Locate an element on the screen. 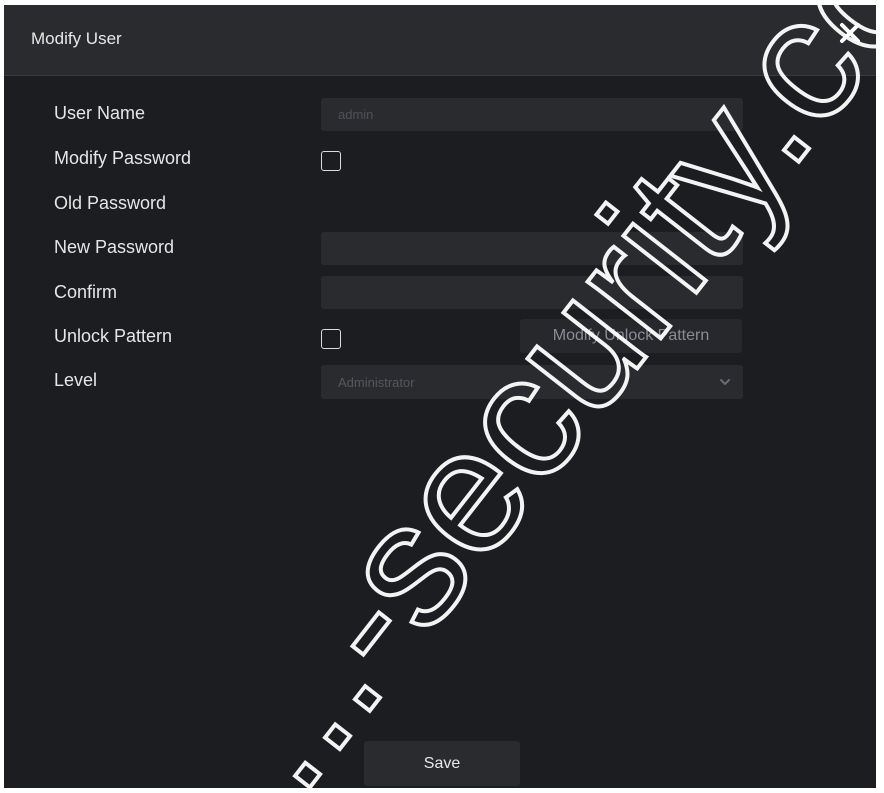 The image size is (884, 793). chevron-down-icon is located at coordinates (725, 382).